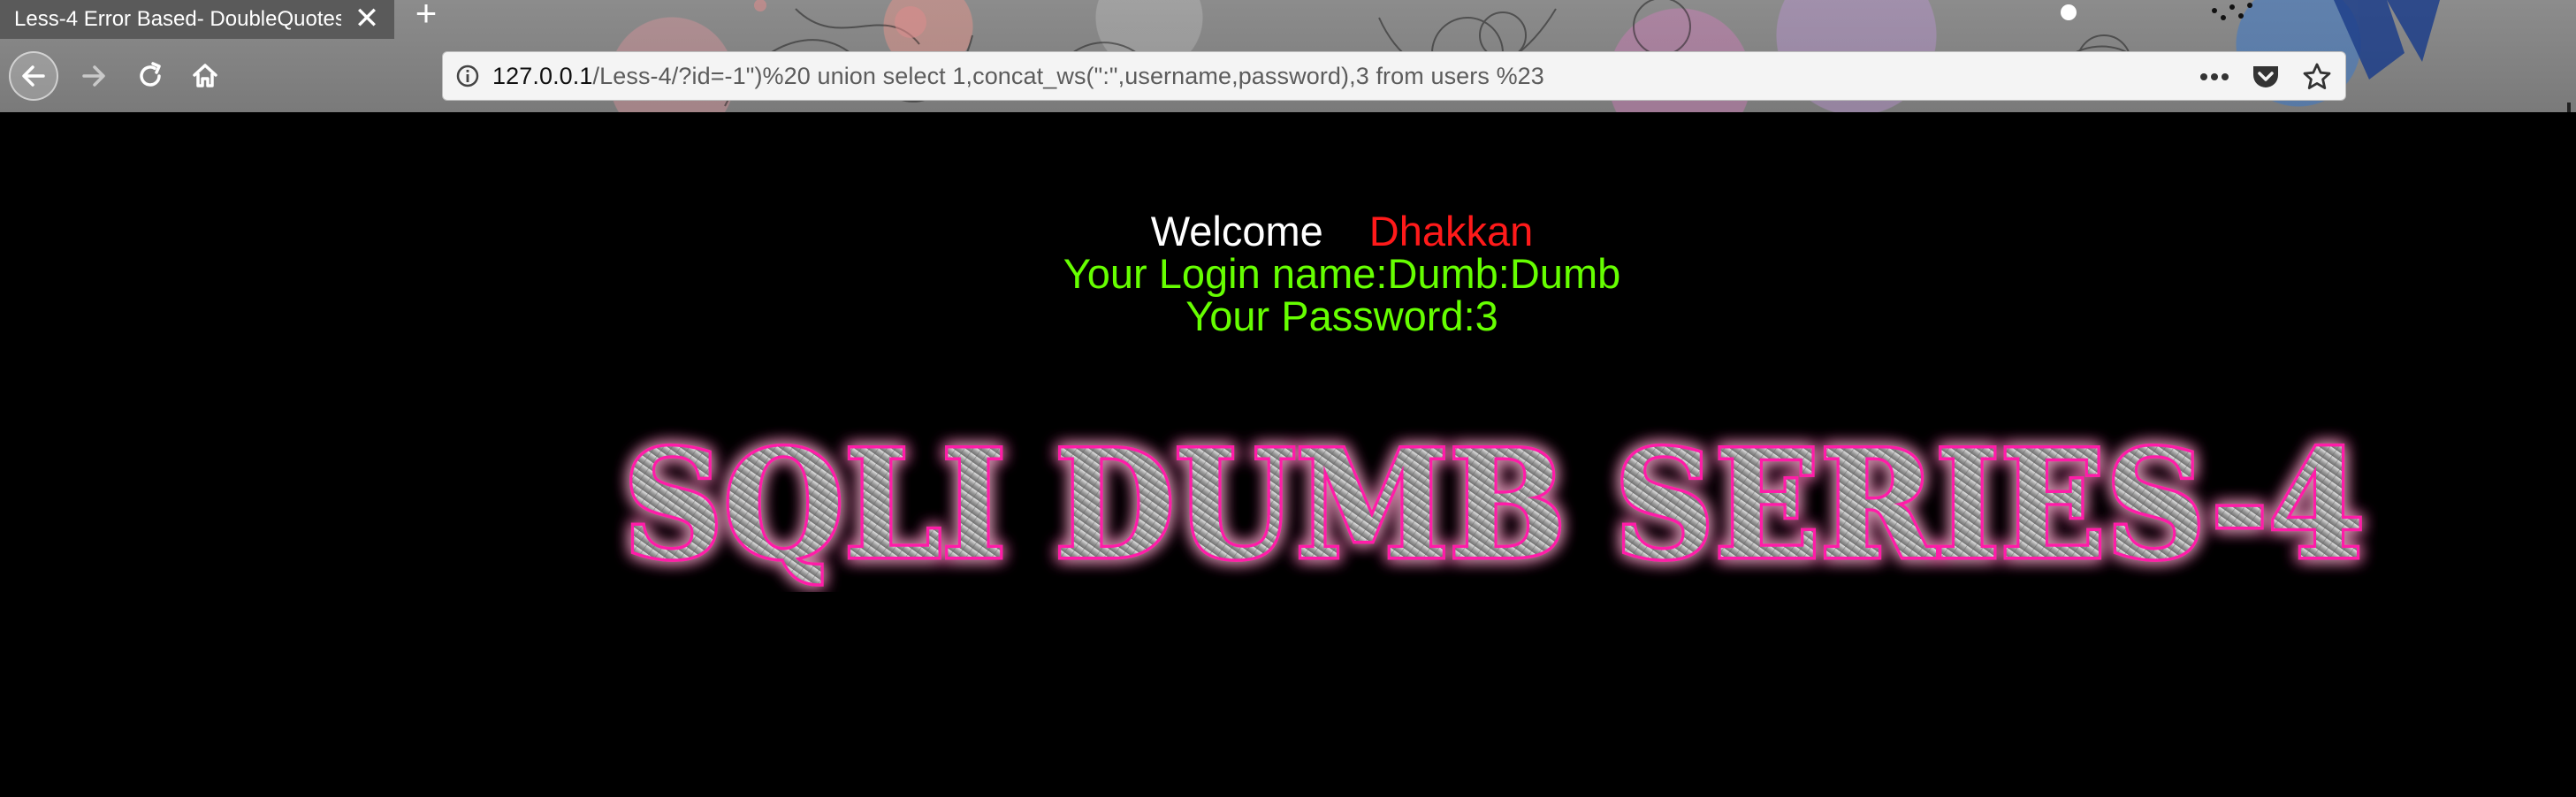  I want to click on arrow-right-icon, so click(93, 76).